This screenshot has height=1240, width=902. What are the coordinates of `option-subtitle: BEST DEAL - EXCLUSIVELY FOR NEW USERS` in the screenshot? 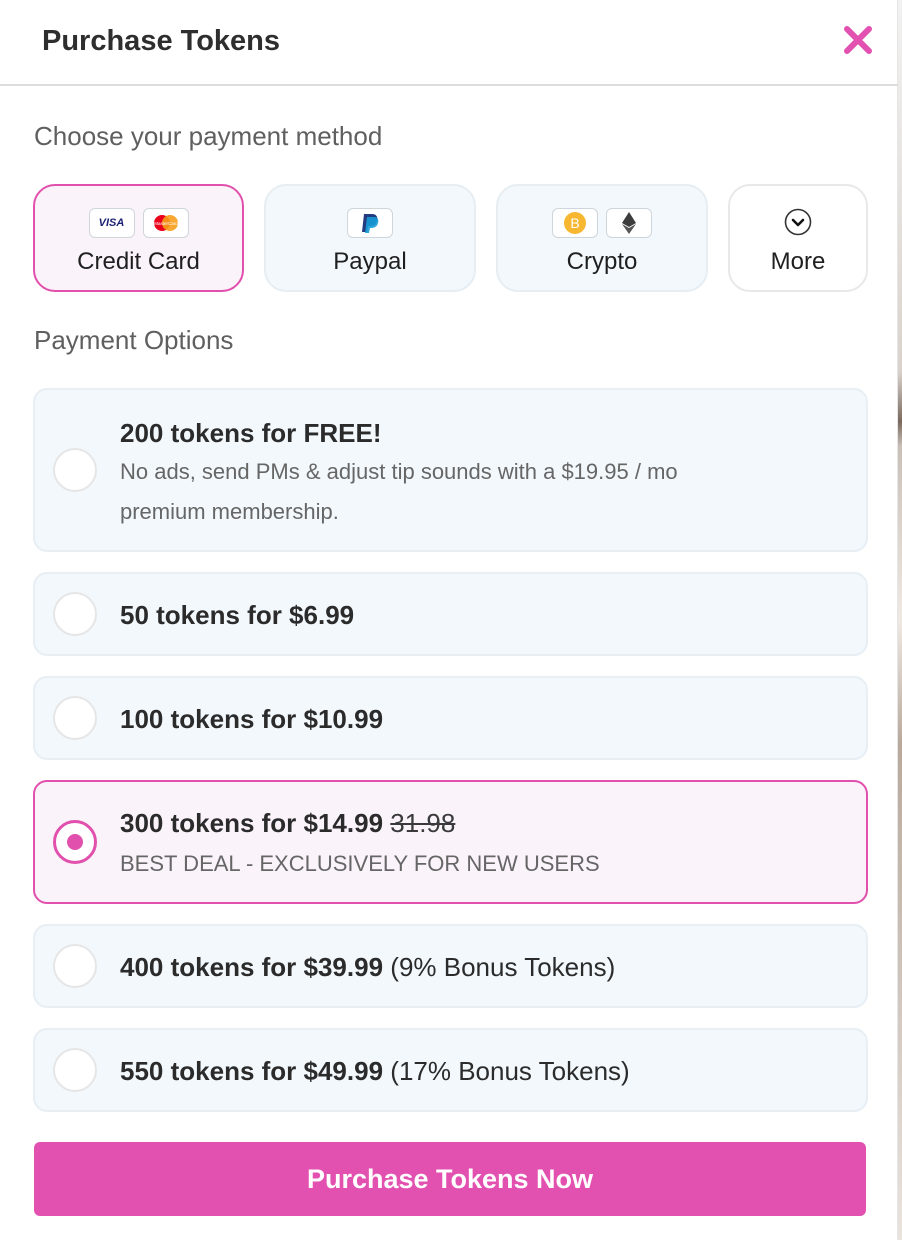 It's located at (360, 863).